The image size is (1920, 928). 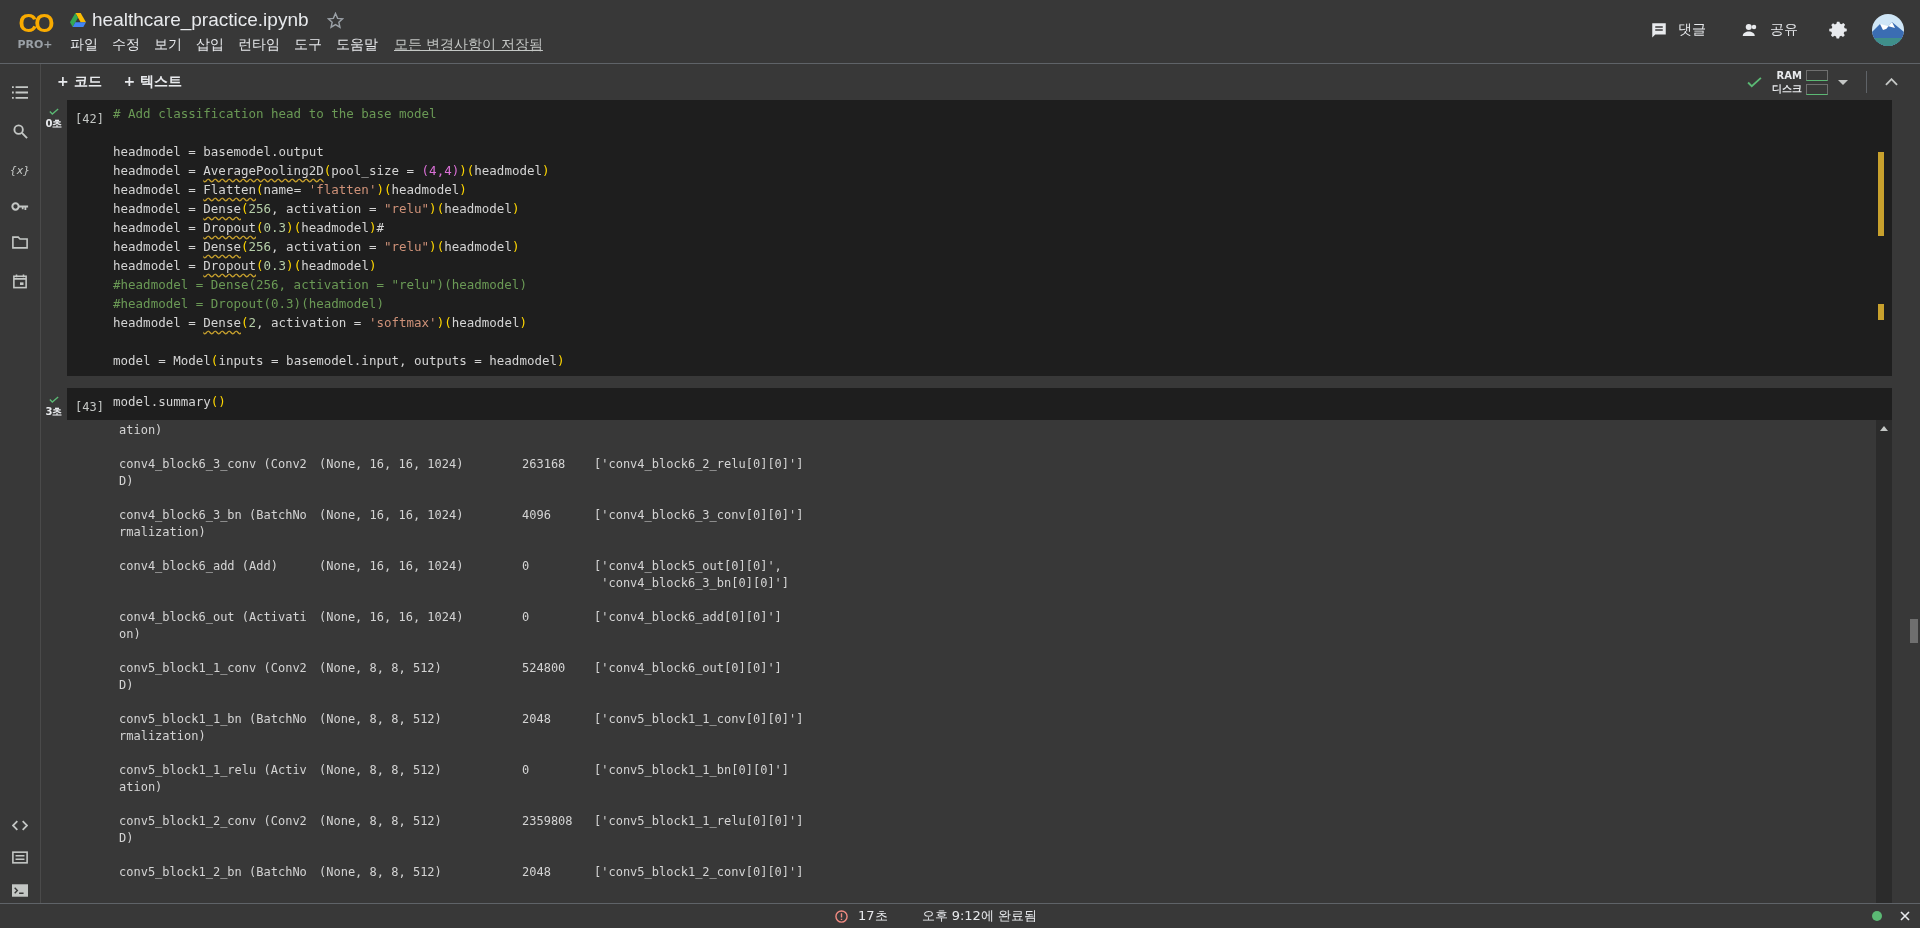 I want to click on code-line: headmodel = Flatten(name= 'flatten')(headmodel), so click(x=290, y=190).